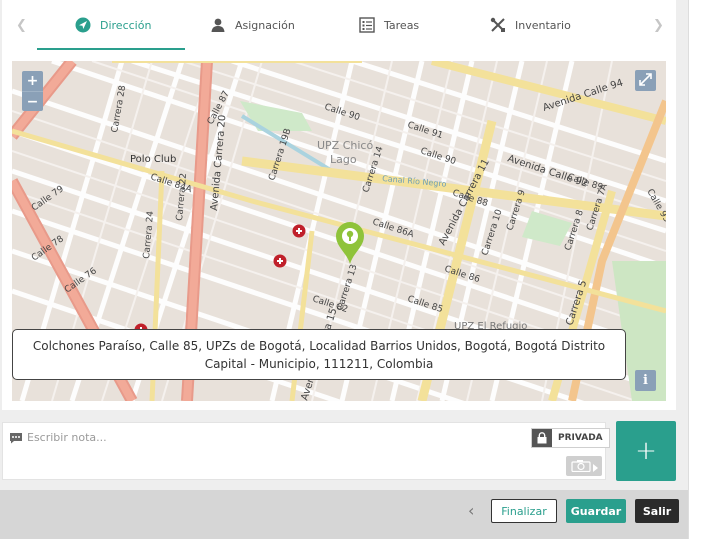 Image resolution: width=710 pixels, height=539 pixels. Describe the element at coordinates (657, 511) in the screenshot. I see `exit-button: Salir` at that location.